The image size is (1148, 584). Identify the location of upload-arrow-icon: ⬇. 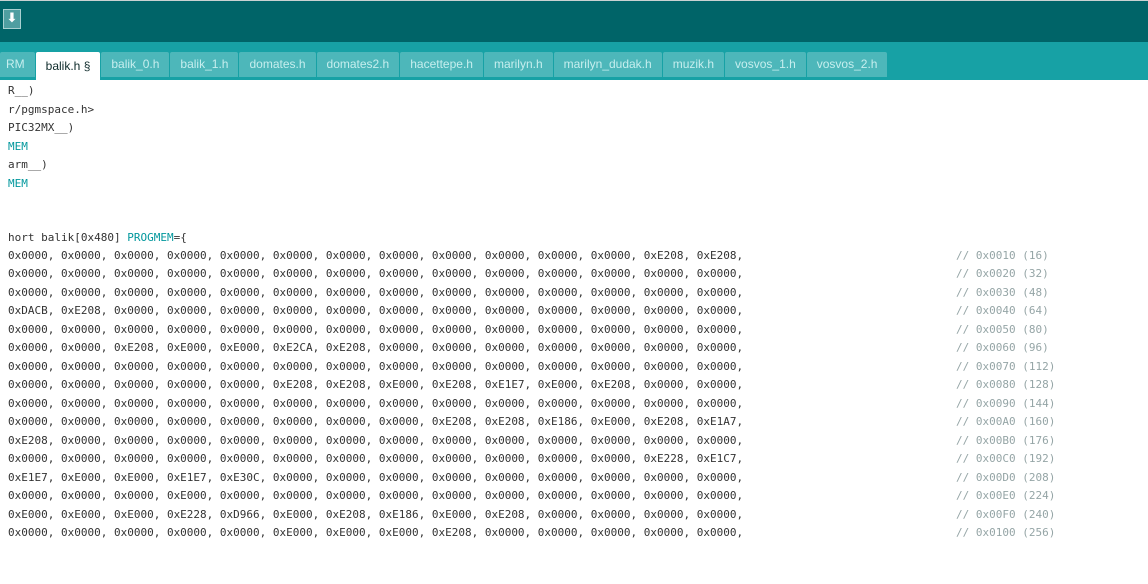
(12, 18).